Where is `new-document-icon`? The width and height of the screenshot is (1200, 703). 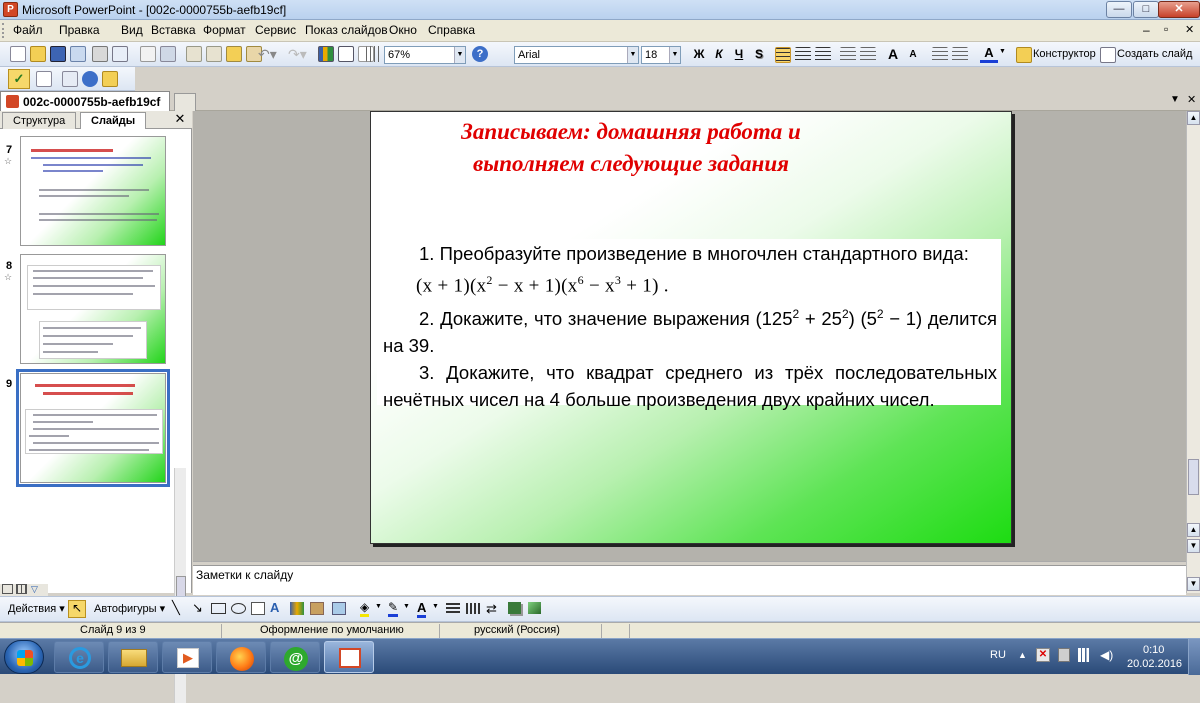 new-document-icon is located at coordinates (18, 54).